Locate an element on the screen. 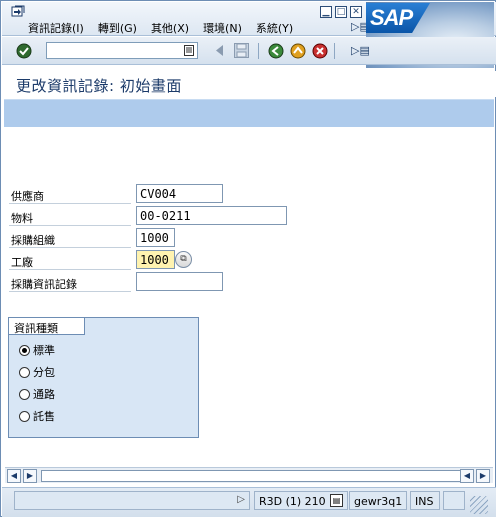 The width and height of the screenshot is (496, 517). system-info-text: R3D (1) 210 is located at coordinates (292, 501).